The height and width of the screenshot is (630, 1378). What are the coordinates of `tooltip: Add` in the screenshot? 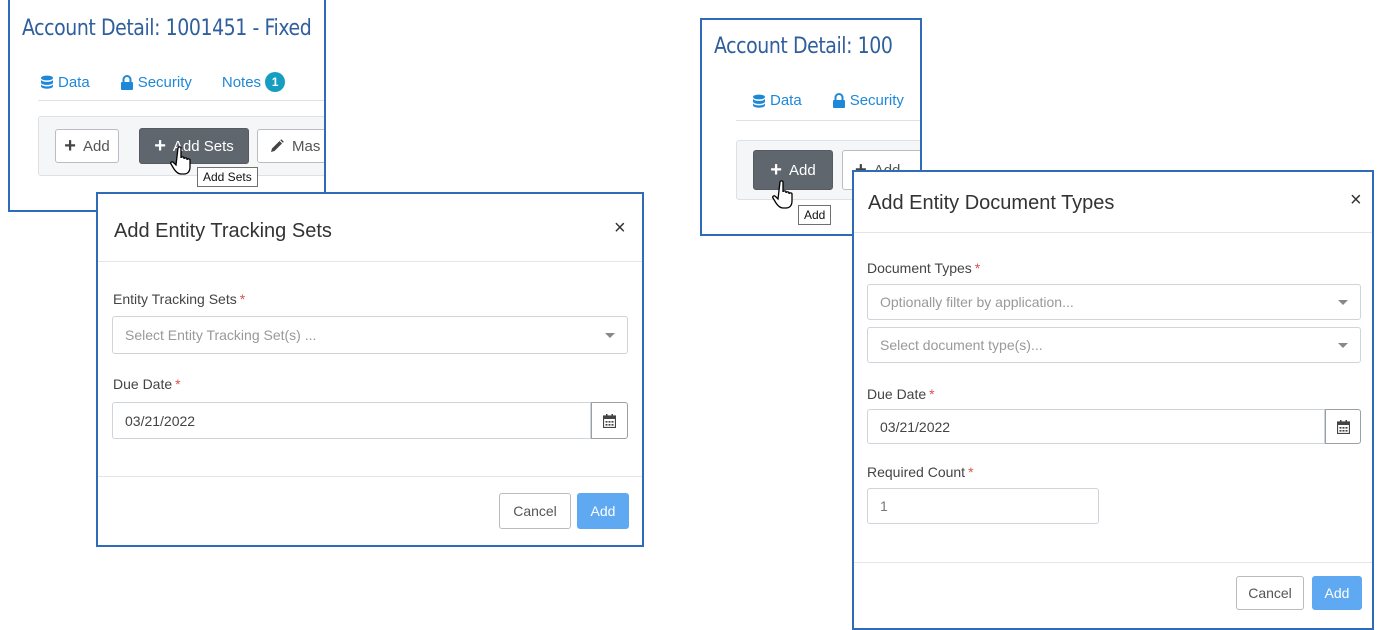 It's located at (815, 215).